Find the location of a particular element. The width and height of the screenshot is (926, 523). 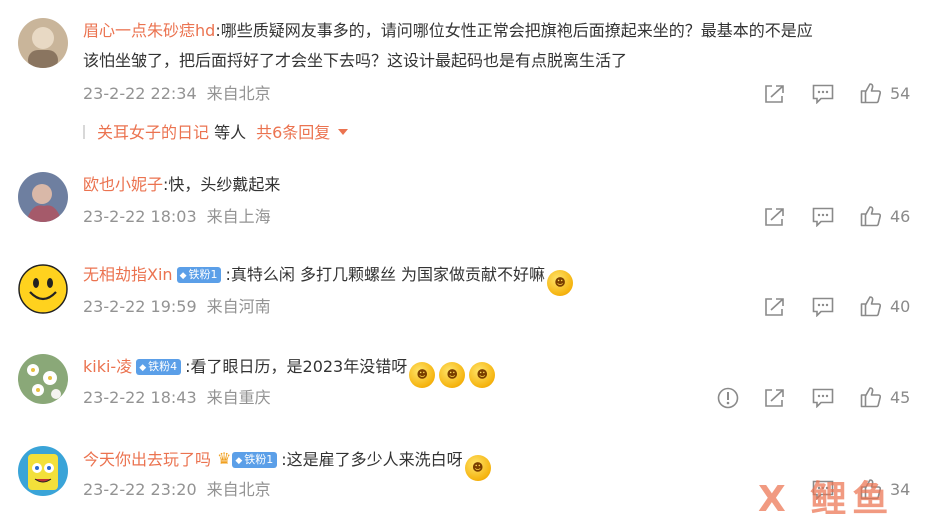

username-link: 无相劫指Xin is located at coordinates (128, 274).